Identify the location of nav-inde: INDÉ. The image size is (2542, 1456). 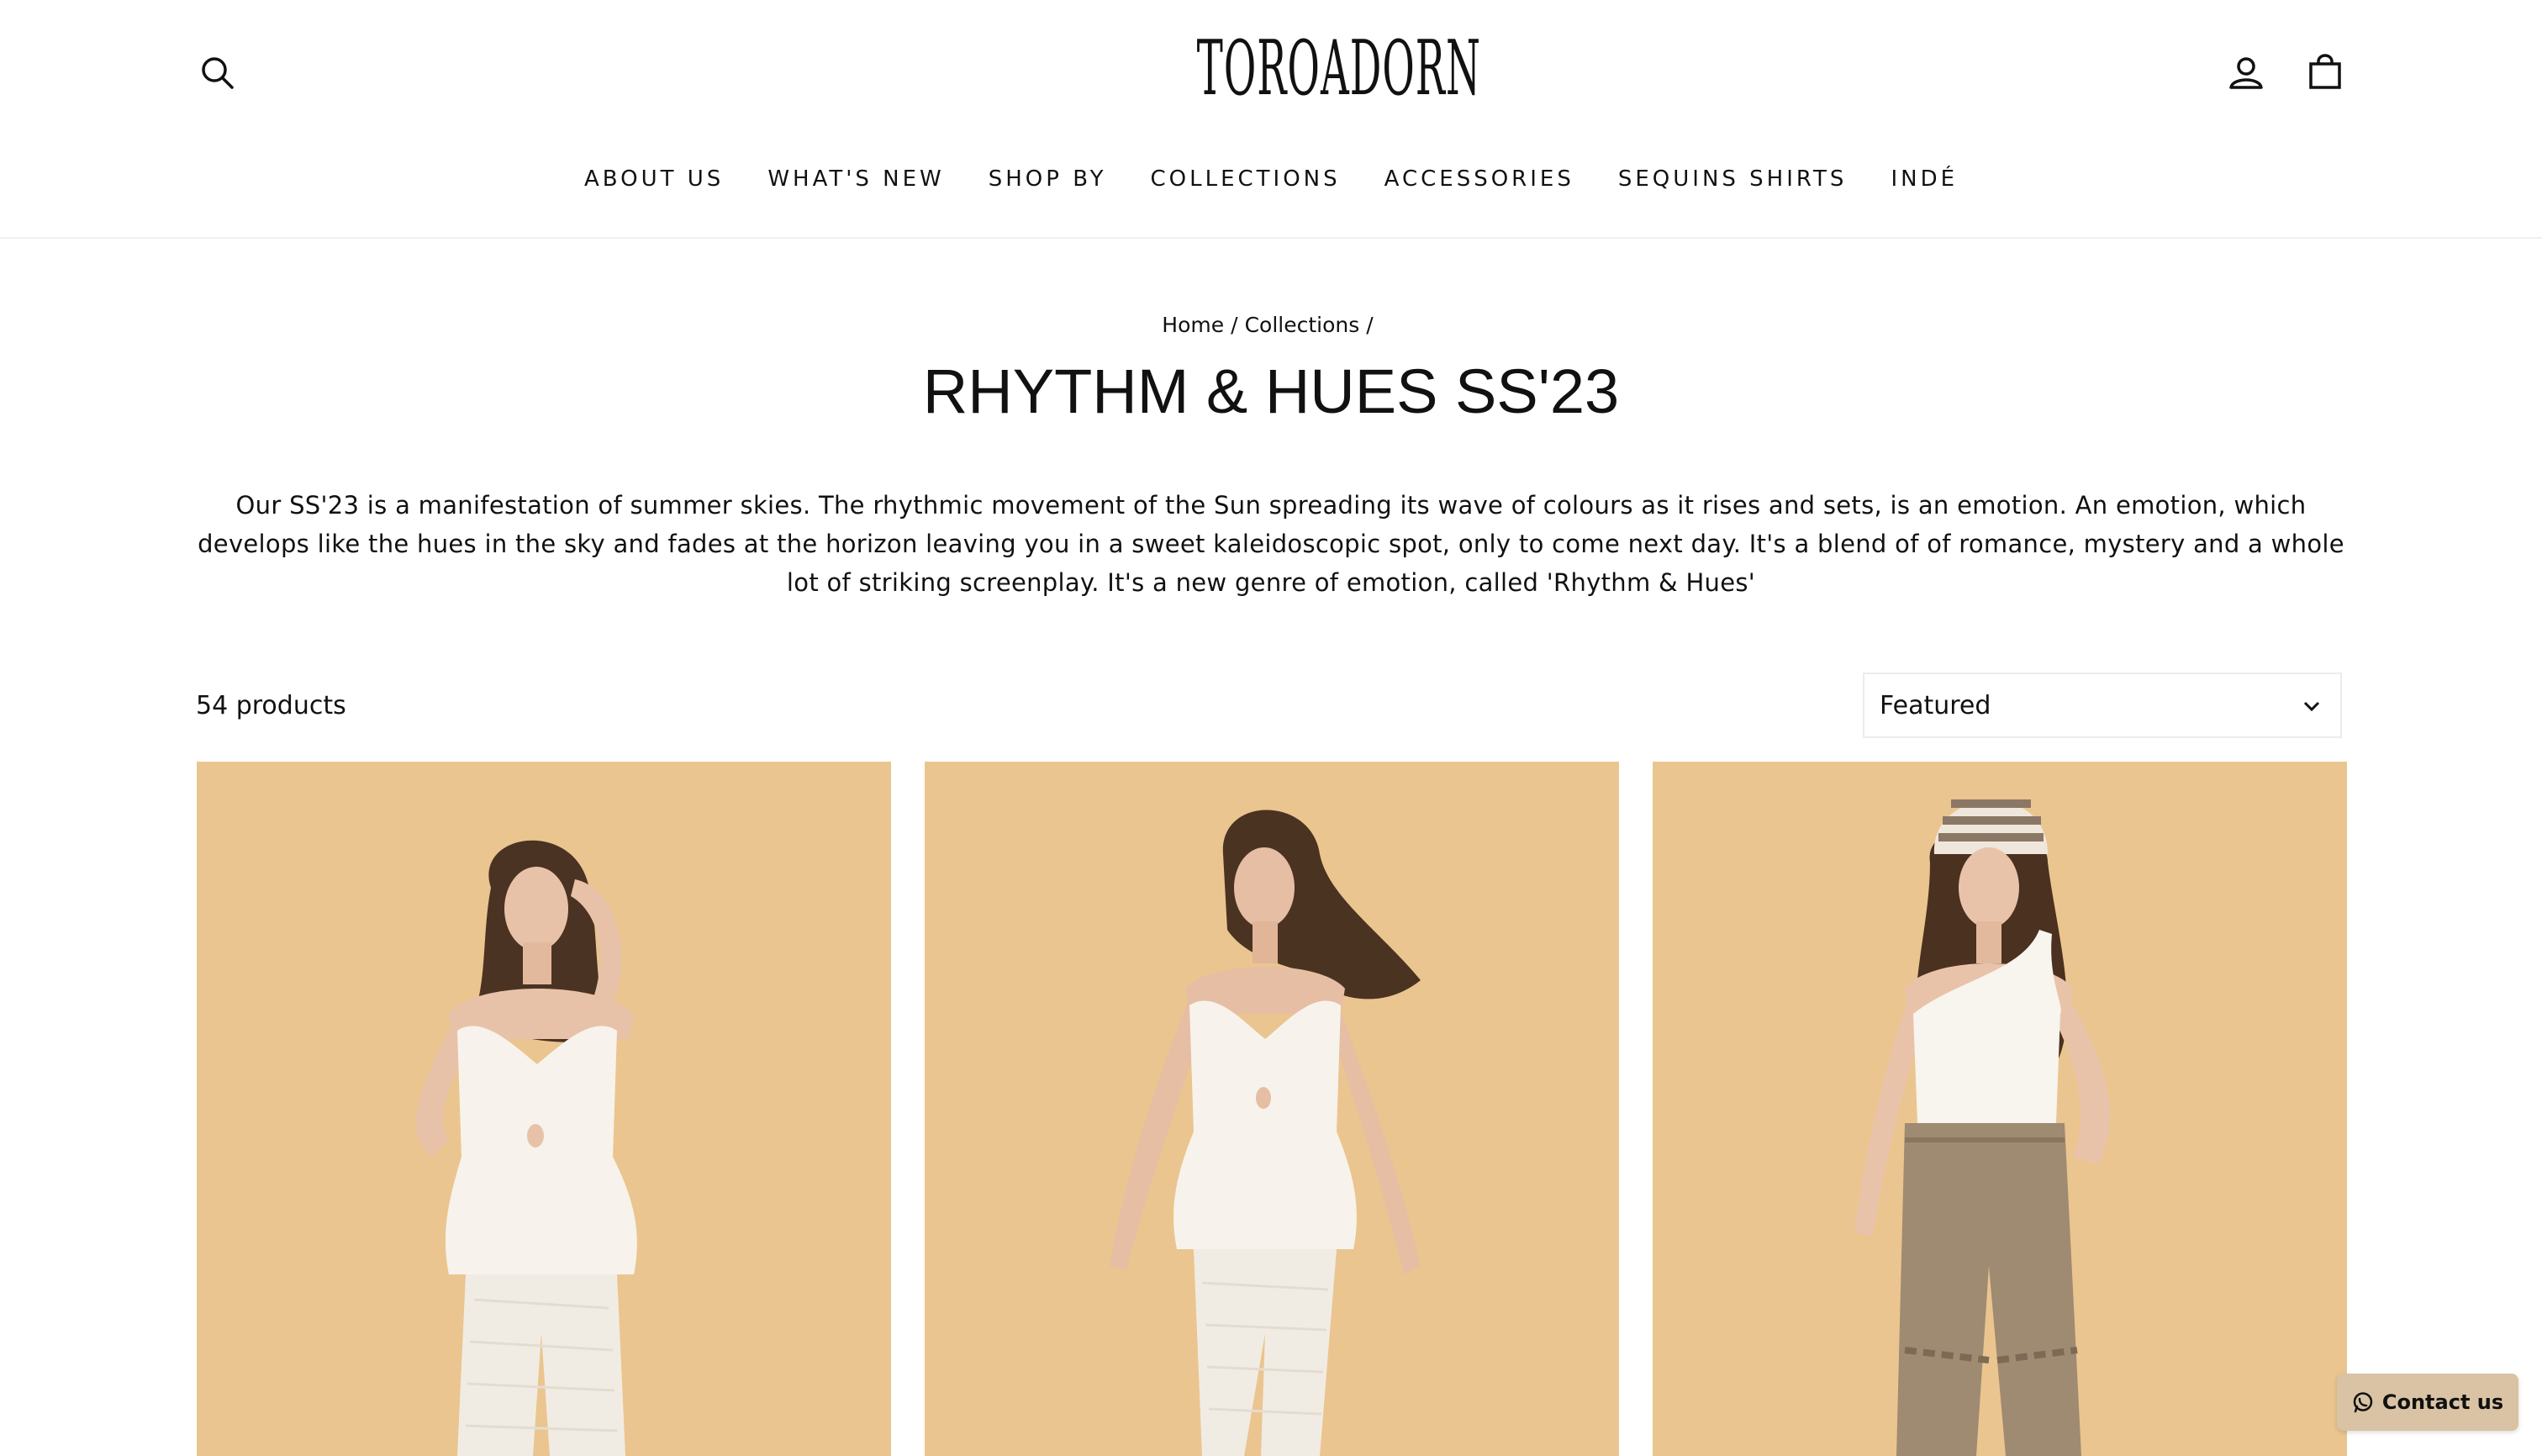
(1924, 179).